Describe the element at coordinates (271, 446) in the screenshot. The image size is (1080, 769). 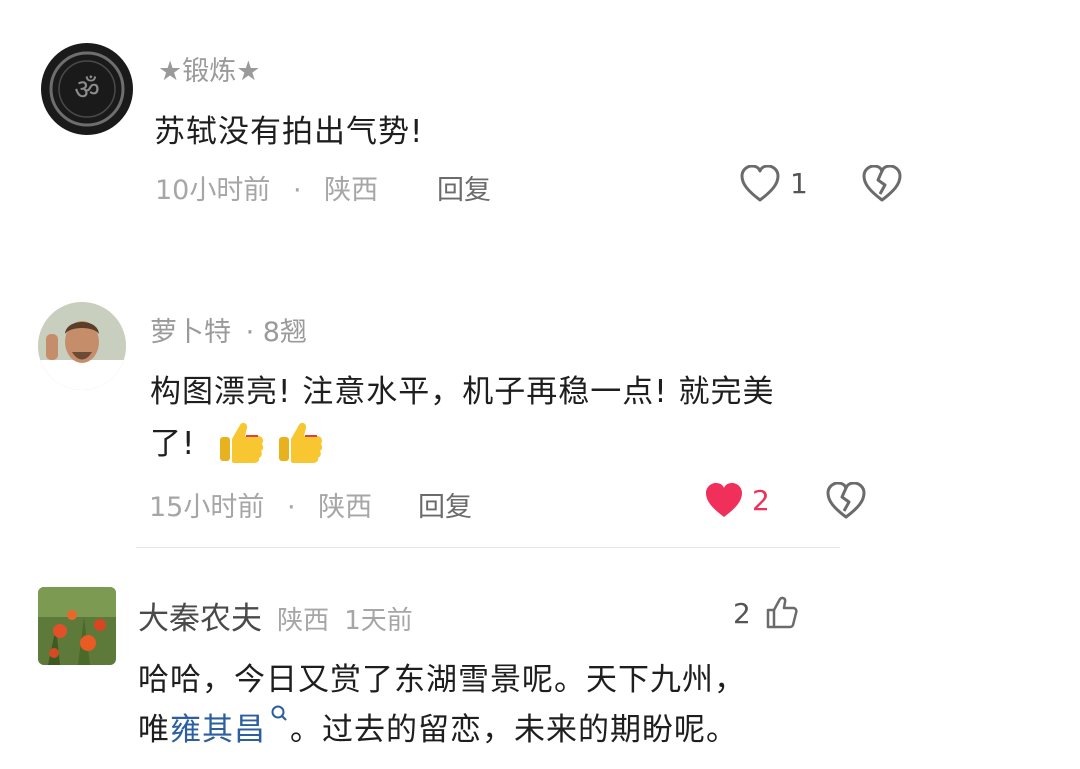
I see `thumbs-up-emoji` at that location.